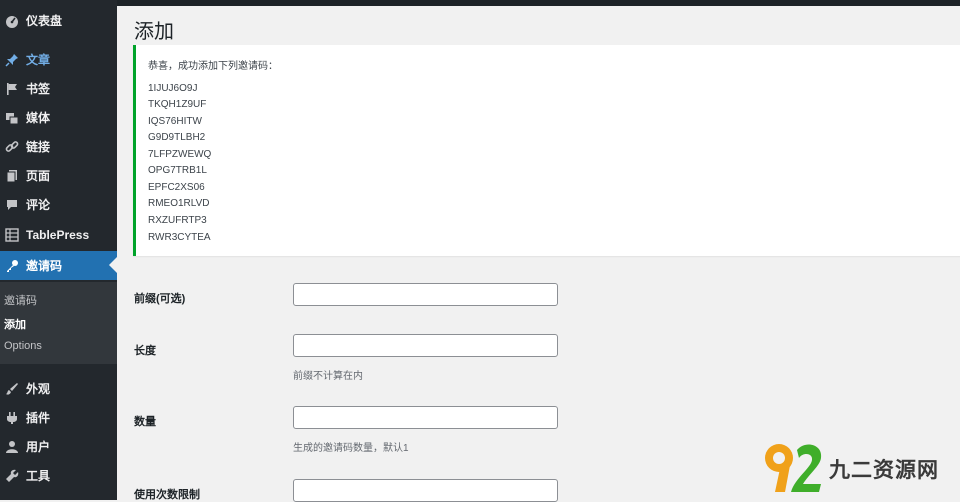  Describe the element at coordinates (12, 447) in the screenshot. I see `user-icon` at that location.